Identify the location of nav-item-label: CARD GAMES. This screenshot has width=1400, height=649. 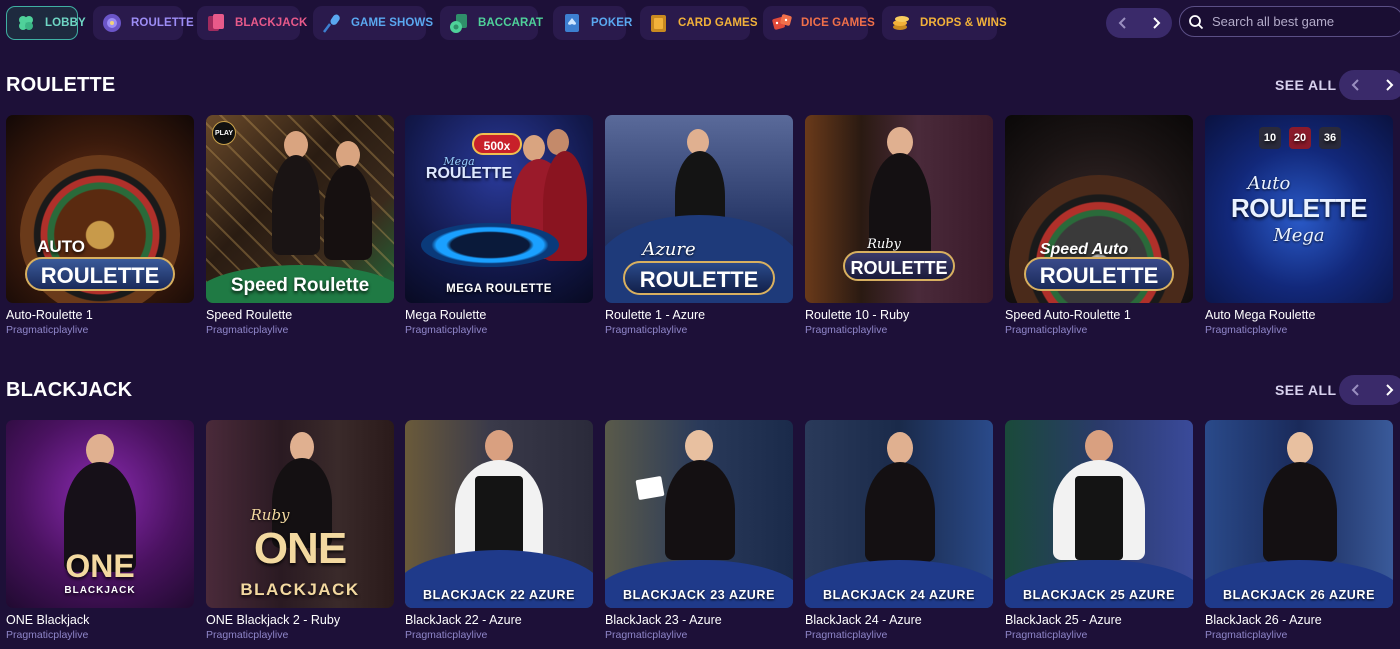
(718, 23).